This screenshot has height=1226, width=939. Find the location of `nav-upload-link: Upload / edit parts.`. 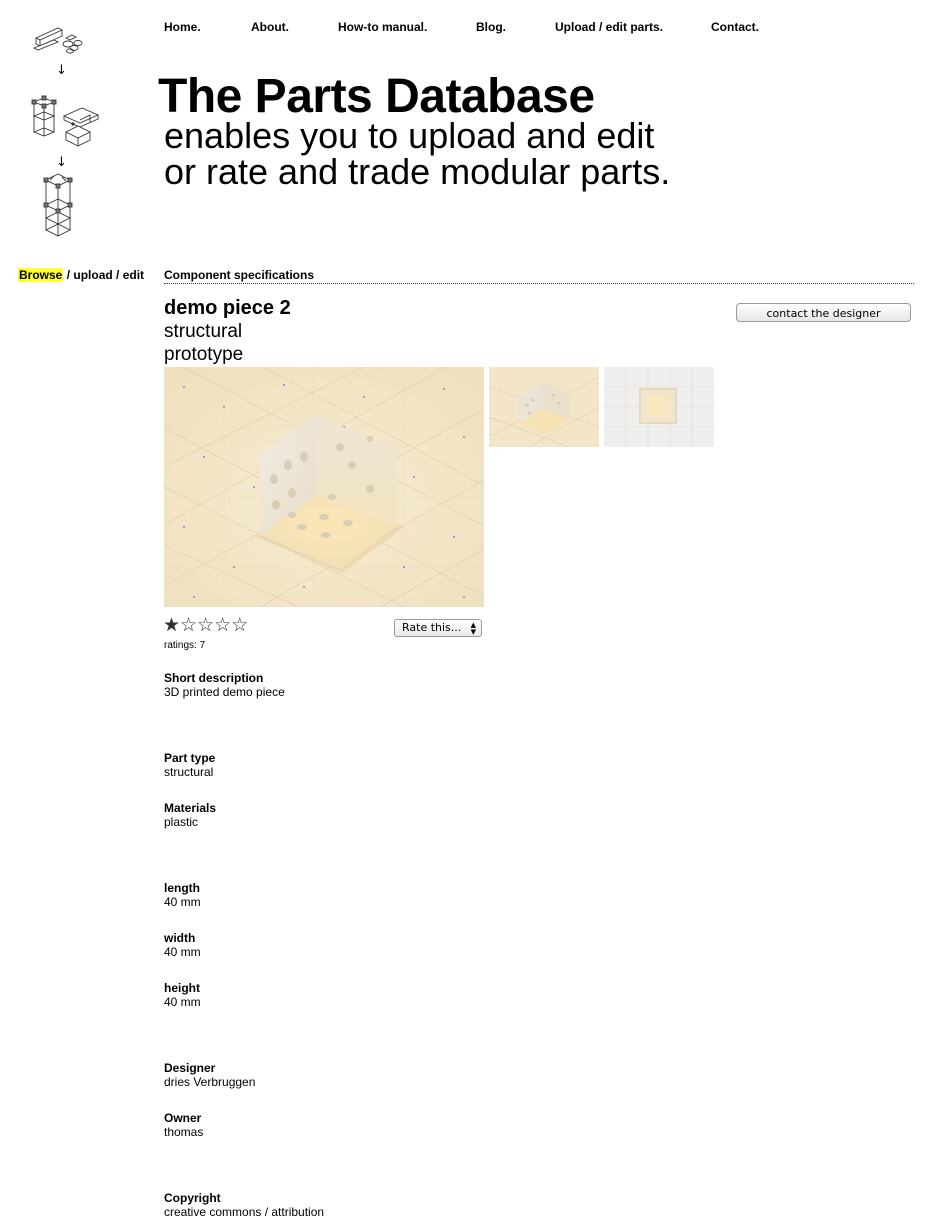

nav-upload-link: Upload / edit parts. is located at coordinates (609, 27).